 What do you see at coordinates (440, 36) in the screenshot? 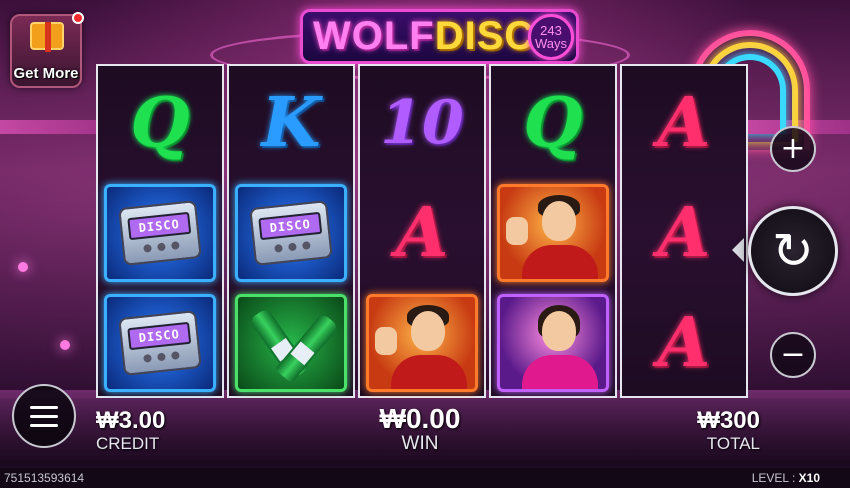
I see `game-logo: WOLFDISCO 243 Ways` at bounding box center [440, 36].